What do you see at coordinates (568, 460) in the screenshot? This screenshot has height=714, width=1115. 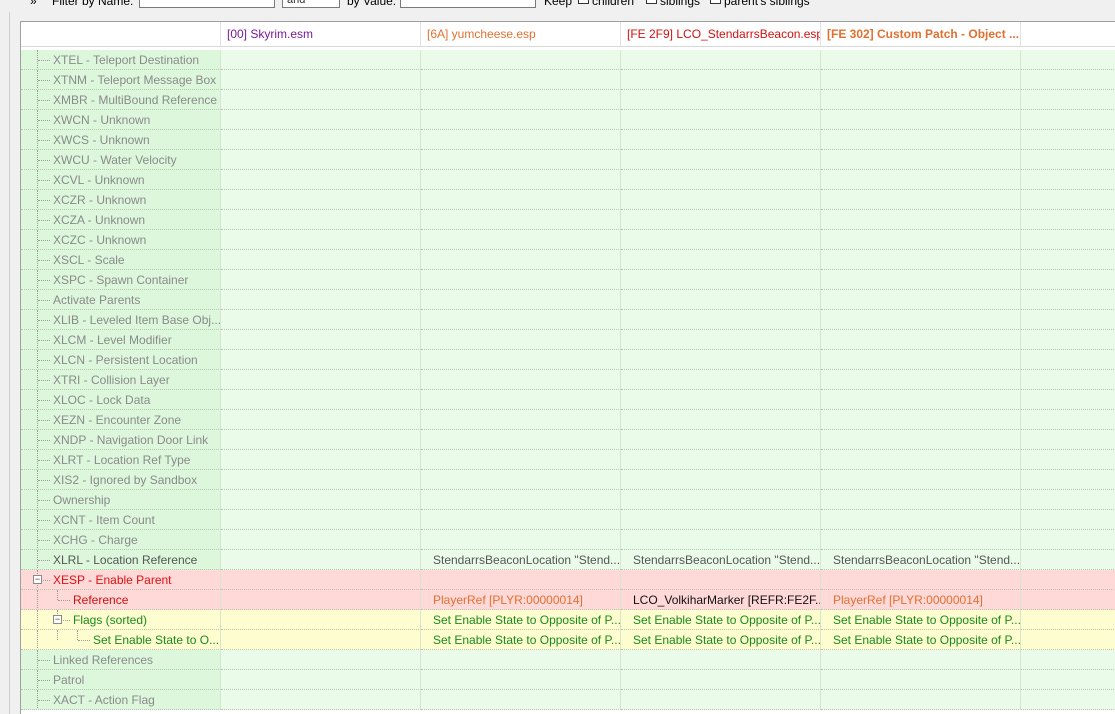 I see `table-row: XLRT - Location Ref Type` at bounding box center [568, 460].